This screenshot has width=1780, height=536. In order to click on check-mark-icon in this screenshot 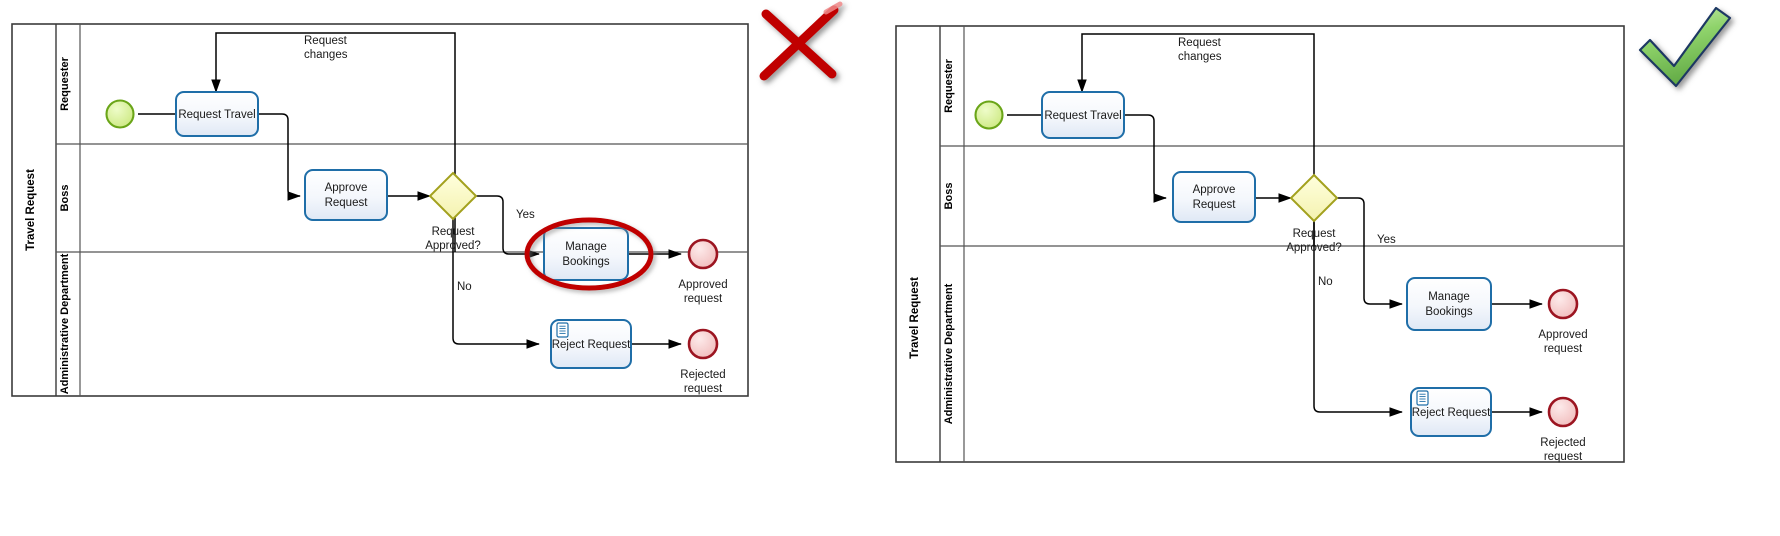, I will do `click(1685, 47)`.